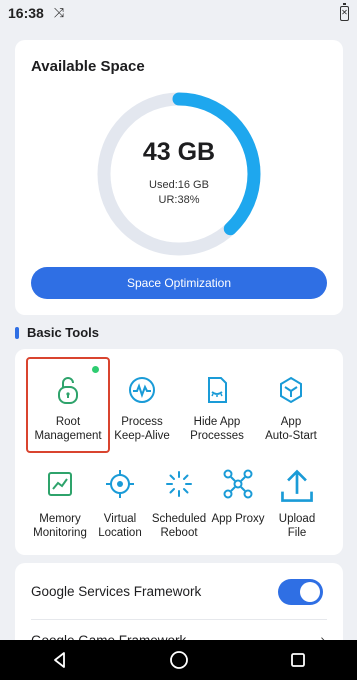 The width and height of the screenshot is (357, 680). I want to click on location-target-icon, so click(120, 484).